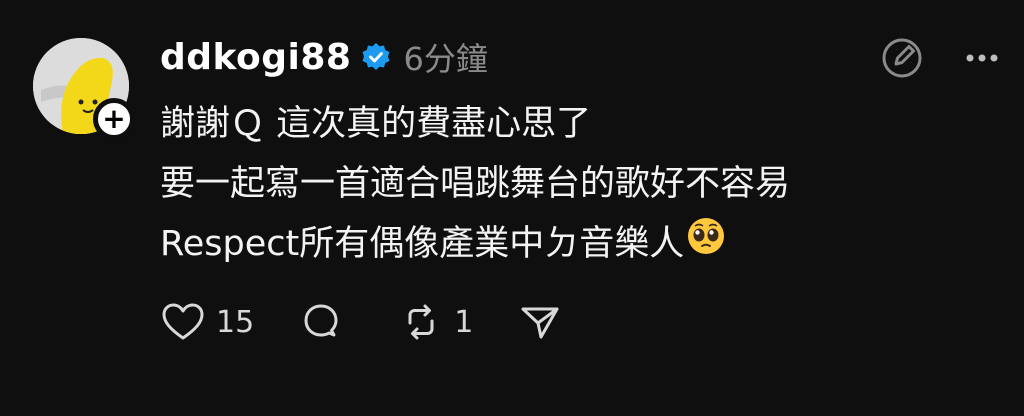  Describe the element at coordinates (902, 58) in the screenshot. I see `edit-circle-icon` at that location.